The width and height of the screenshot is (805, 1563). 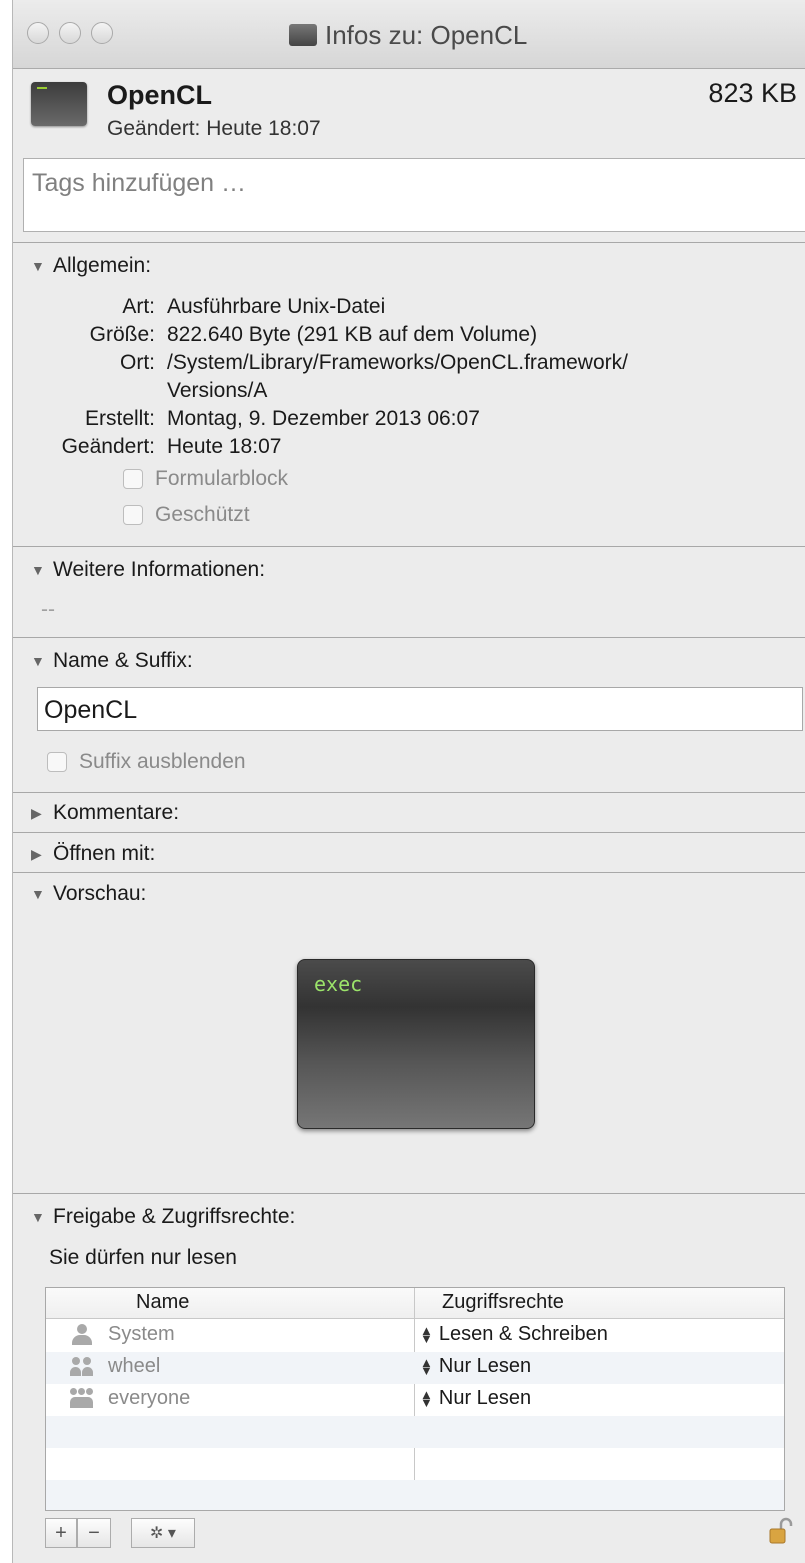 I want to click on section-comments-title: Kommentare:, so click(x=116, y=812).